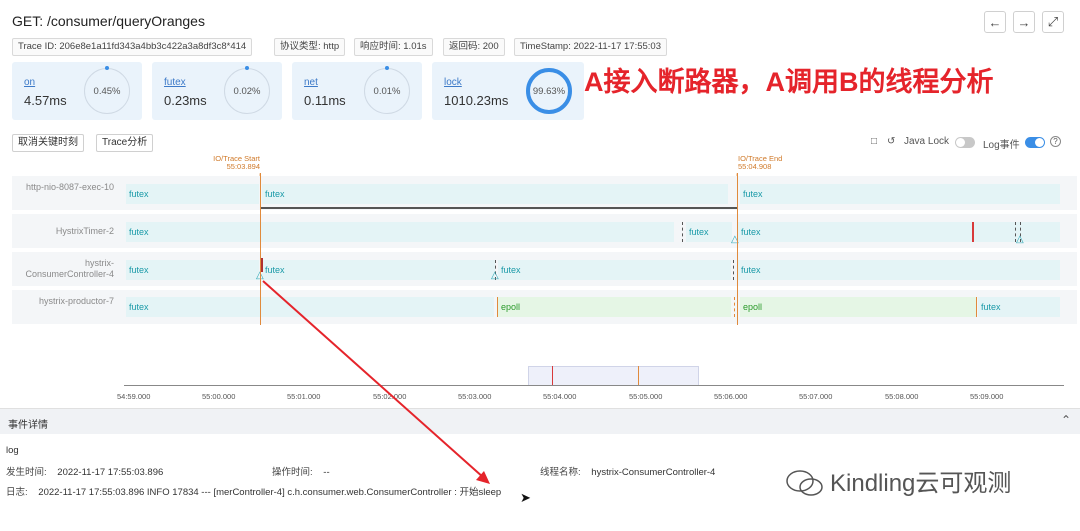  What do you see at coordinates (921, 483) in the screenshot?
I see `watermark-text: Kindling云可观测` at bounding box center [921, 483].